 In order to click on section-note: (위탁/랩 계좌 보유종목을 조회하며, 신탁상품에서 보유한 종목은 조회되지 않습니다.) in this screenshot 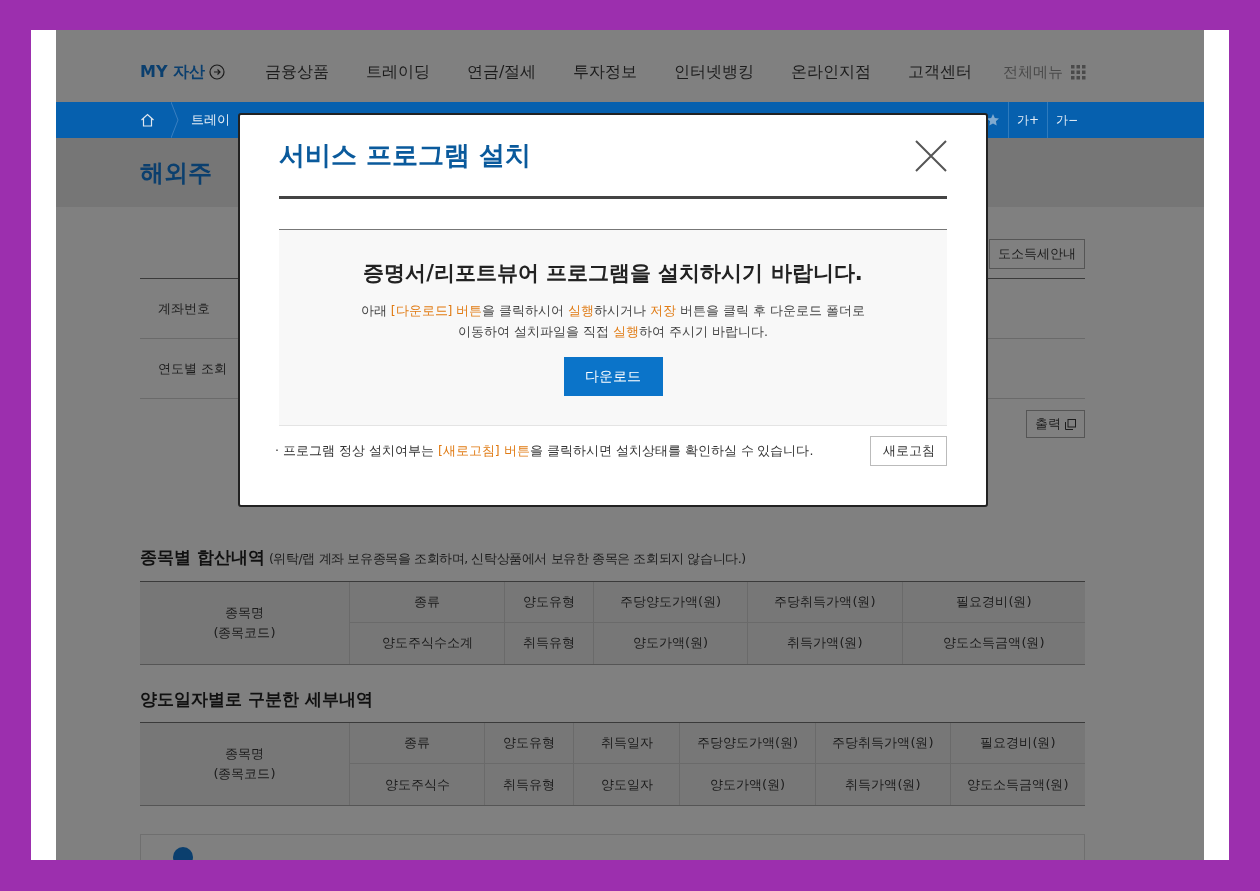, I will do `click(507, 559)`.